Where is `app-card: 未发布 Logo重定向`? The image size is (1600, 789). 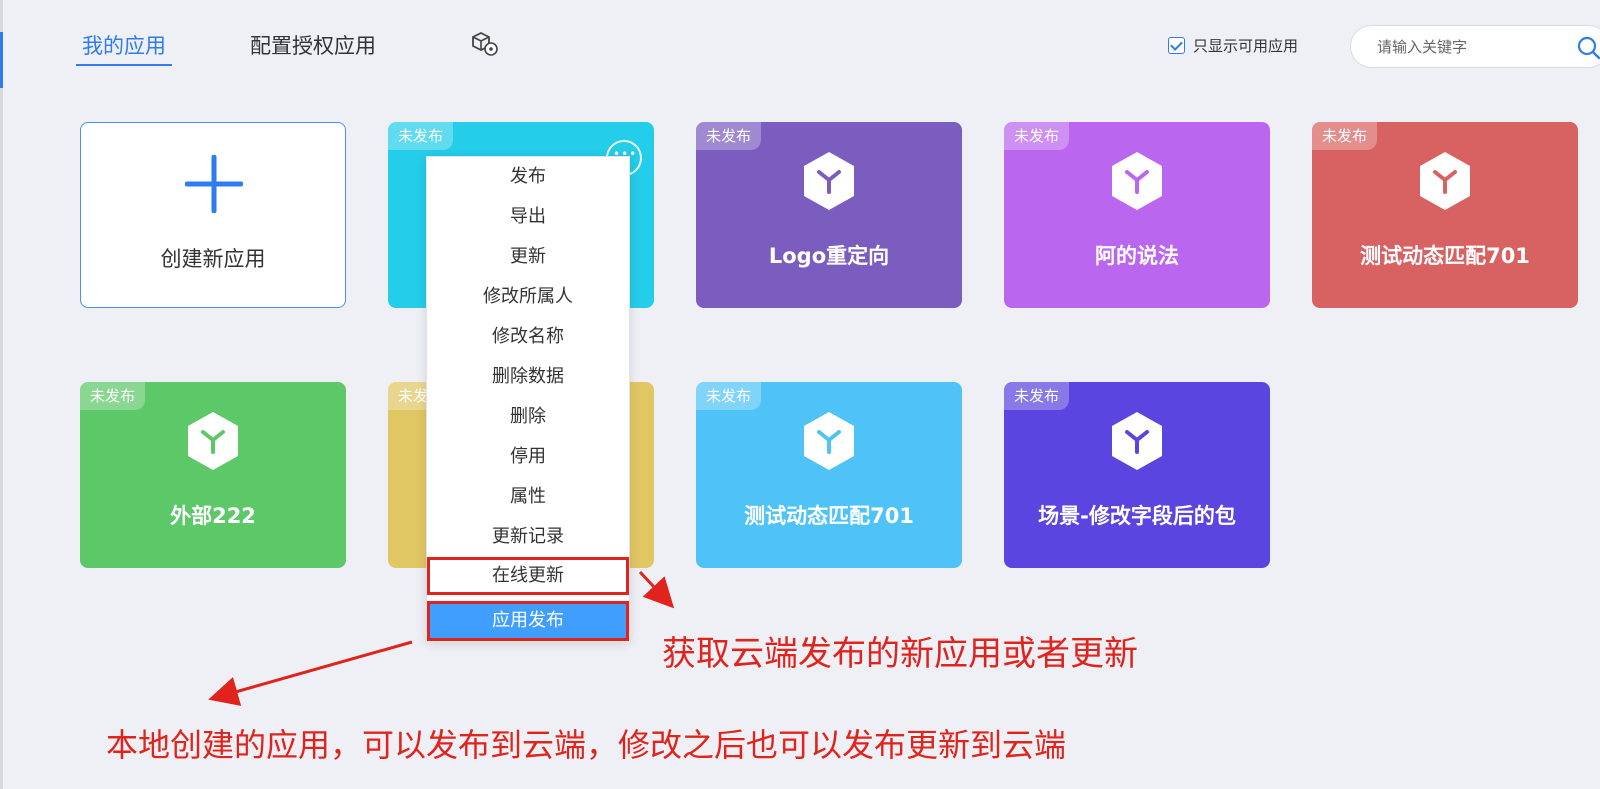 app-card: 未发布 Logo重定向 is located at coordinates (829, 215).